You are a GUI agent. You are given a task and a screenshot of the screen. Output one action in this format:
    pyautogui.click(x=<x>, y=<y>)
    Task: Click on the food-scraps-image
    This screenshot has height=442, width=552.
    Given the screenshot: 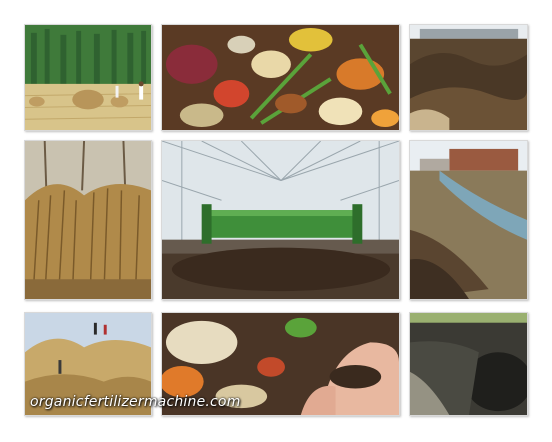 What is the action you would take?
    pyautogui.click(x=280, y=77)
    